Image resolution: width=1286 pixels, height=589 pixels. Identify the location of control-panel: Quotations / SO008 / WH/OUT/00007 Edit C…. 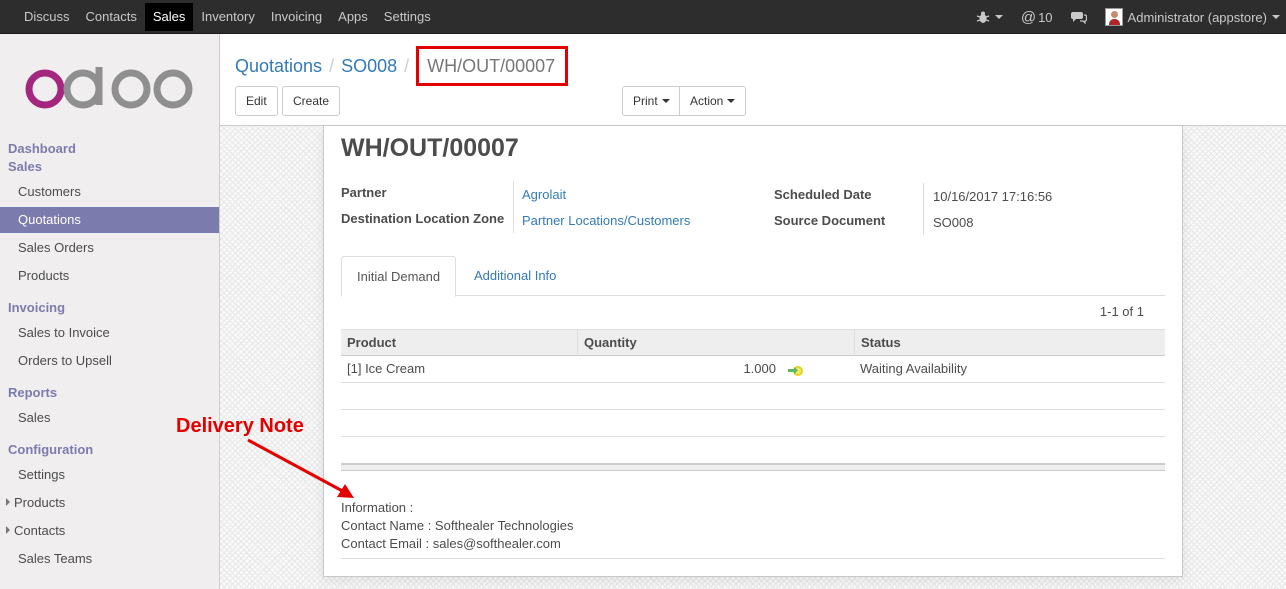
(753, 80).